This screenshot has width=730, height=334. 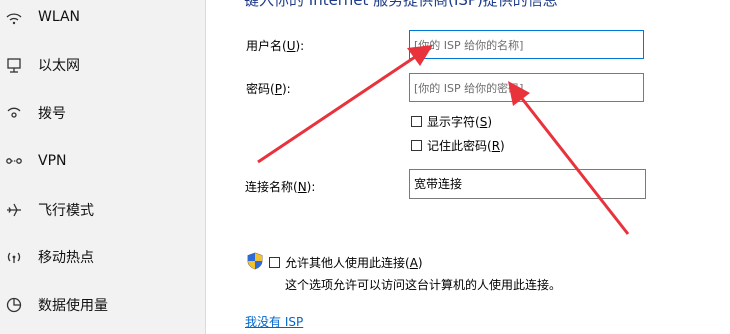 What do you see at coordinates (274, 321) in the screenshot?
I see `no-isp-link: 我没有 ISP` at bounding box center [274, 321].